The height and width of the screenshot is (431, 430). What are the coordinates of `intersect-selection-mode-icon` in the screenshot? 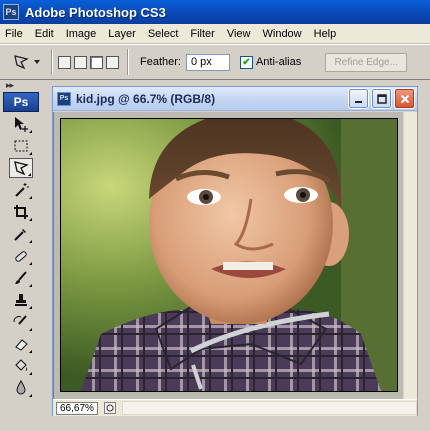 It's located at (112, 62).